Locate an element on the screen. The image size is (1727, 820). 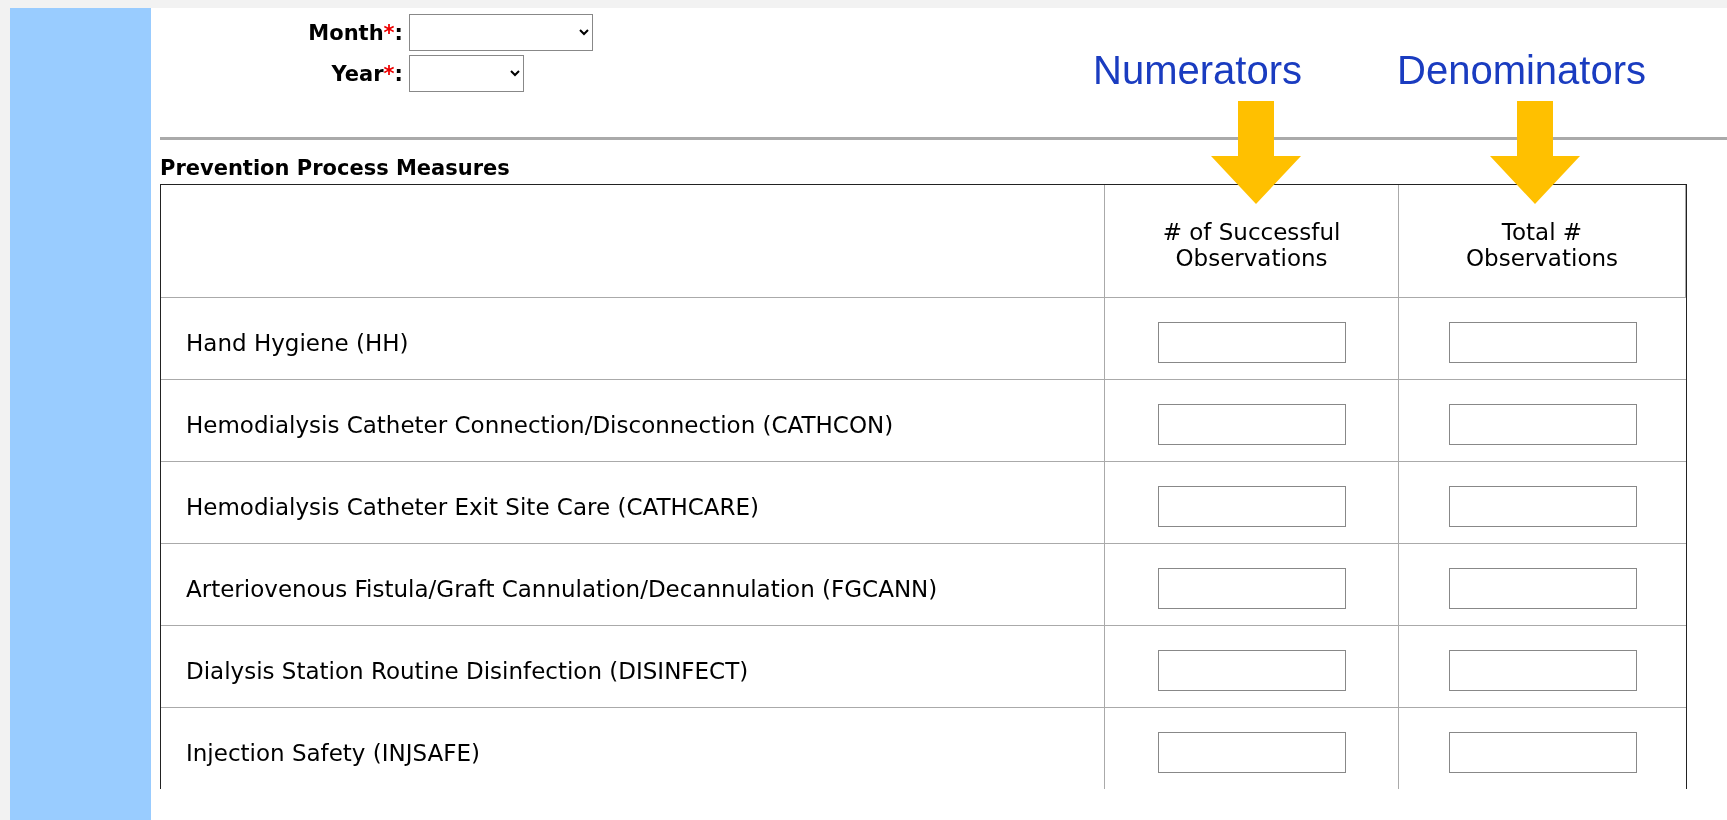
annotation-label: Denominators is located at coordinates (1521, 70).